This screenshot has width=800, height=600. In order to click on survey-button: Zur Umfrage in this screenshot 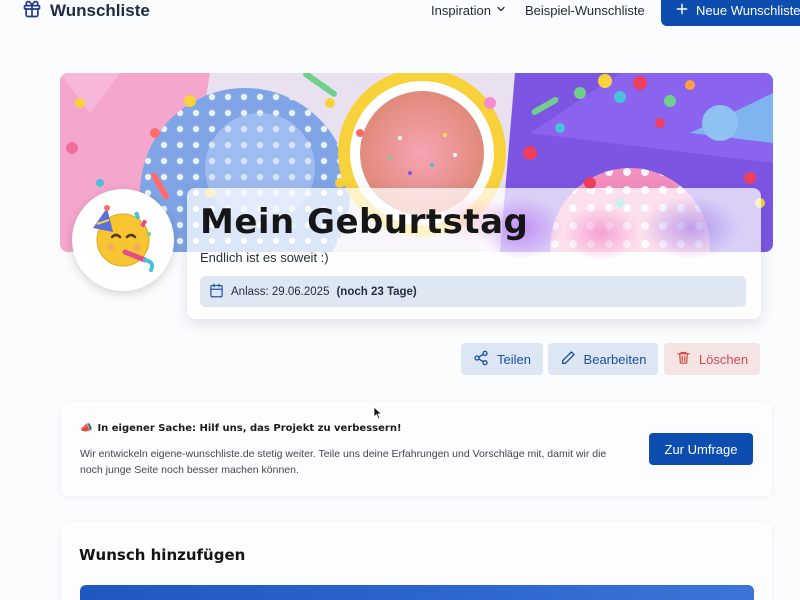, I will do `click(701, 449)`.